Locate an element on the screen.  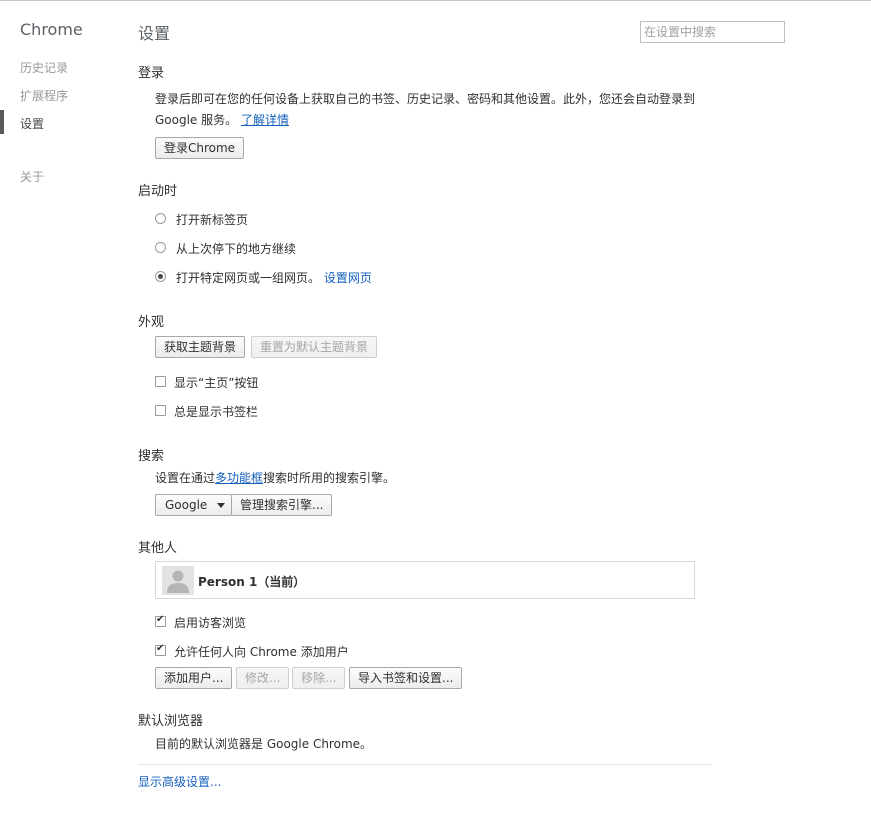
set-pages-link: 设置网页 is located at coordinates (348, 278).